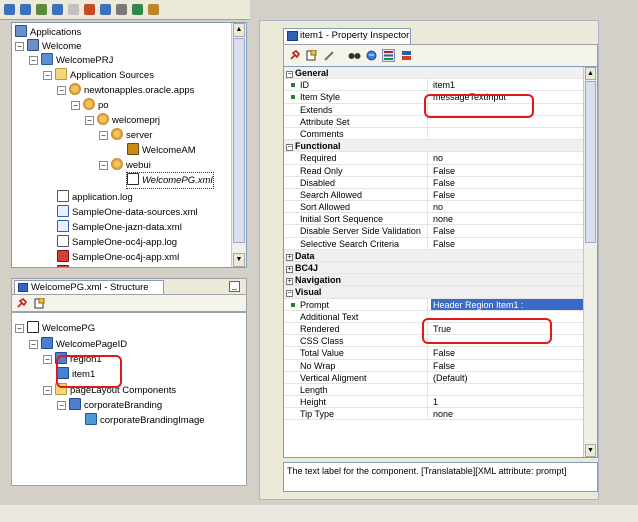  Describe the element at coordinates (109, 405) in the screenshot. I see `tree-node: − corporateBranding` at that location.